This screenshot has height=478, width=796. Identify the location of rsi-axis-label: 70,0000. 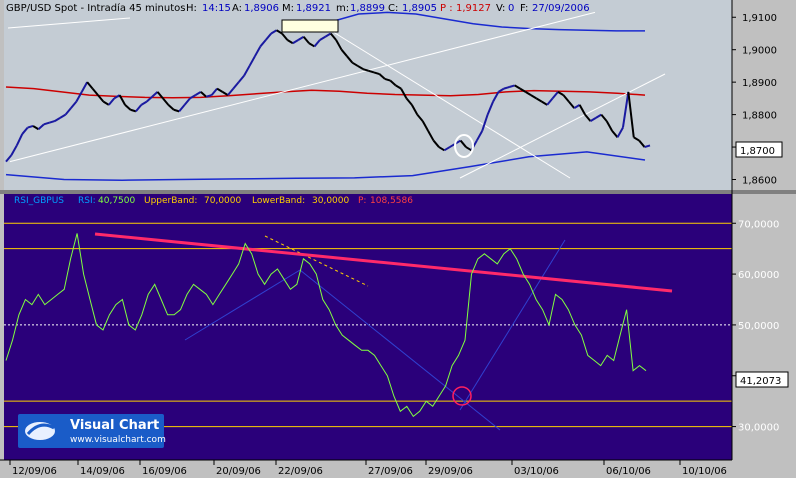
(758, 224).